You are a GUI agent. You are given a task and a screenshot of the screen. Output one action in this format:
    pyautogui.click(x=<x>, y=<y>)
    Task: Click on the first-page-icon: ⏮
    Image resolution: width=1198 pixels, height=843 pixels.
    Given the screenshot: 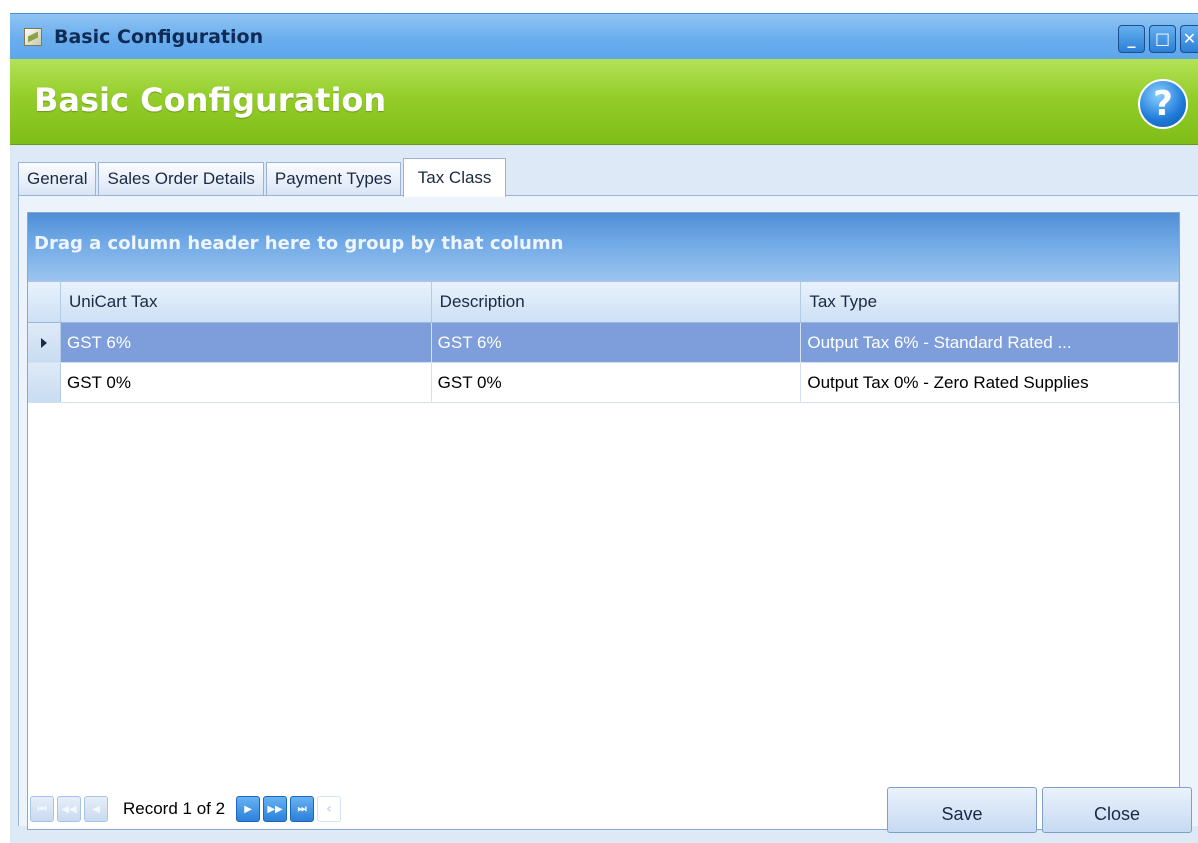 What is the action you would take?
    pyautogui.click(x=42, y=809)
    